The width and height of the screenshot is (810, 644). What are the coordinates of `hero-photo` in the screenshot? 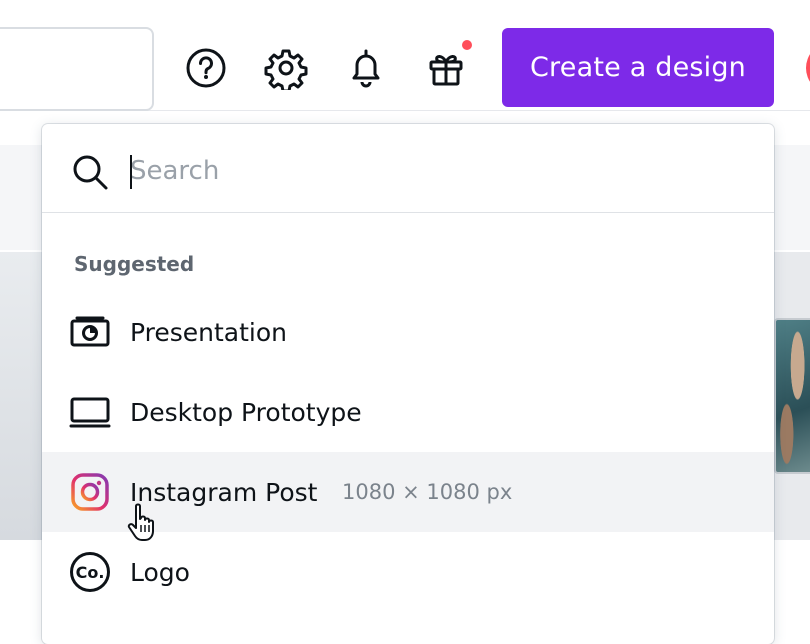 It's located at (792, 396).